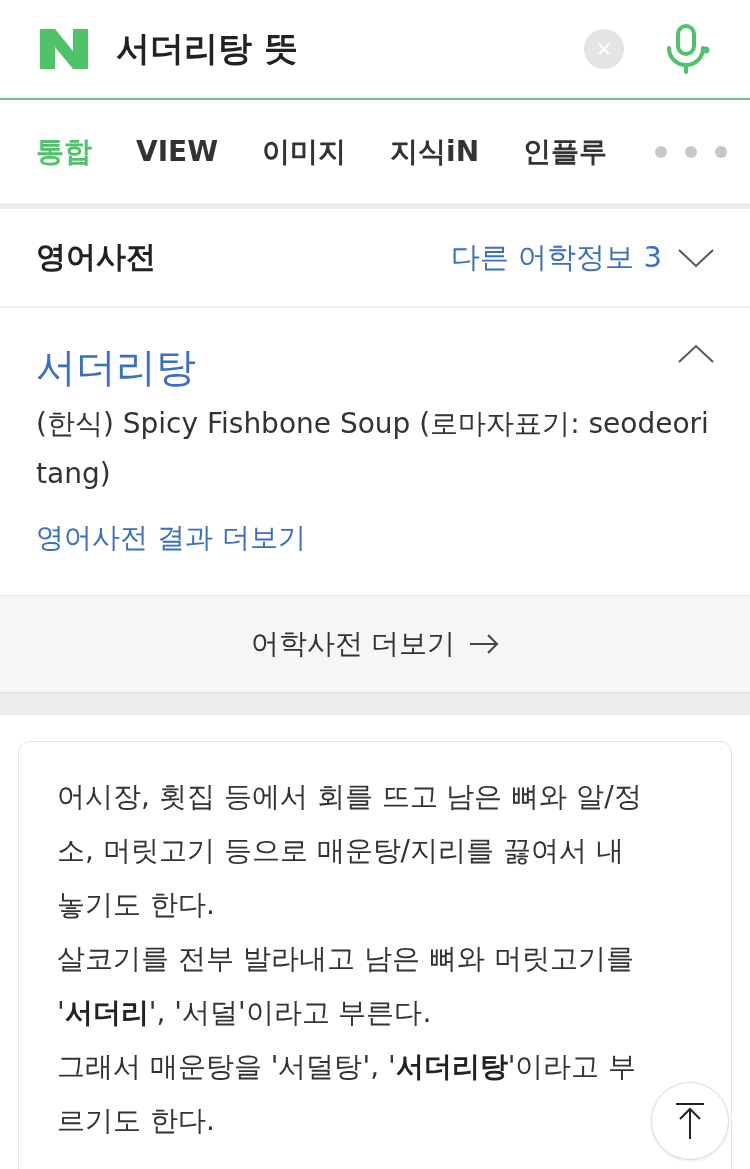 The height and width of the screenshot is (1169, 750). I want to click on section-title: 영어사전, so click(96, 257).